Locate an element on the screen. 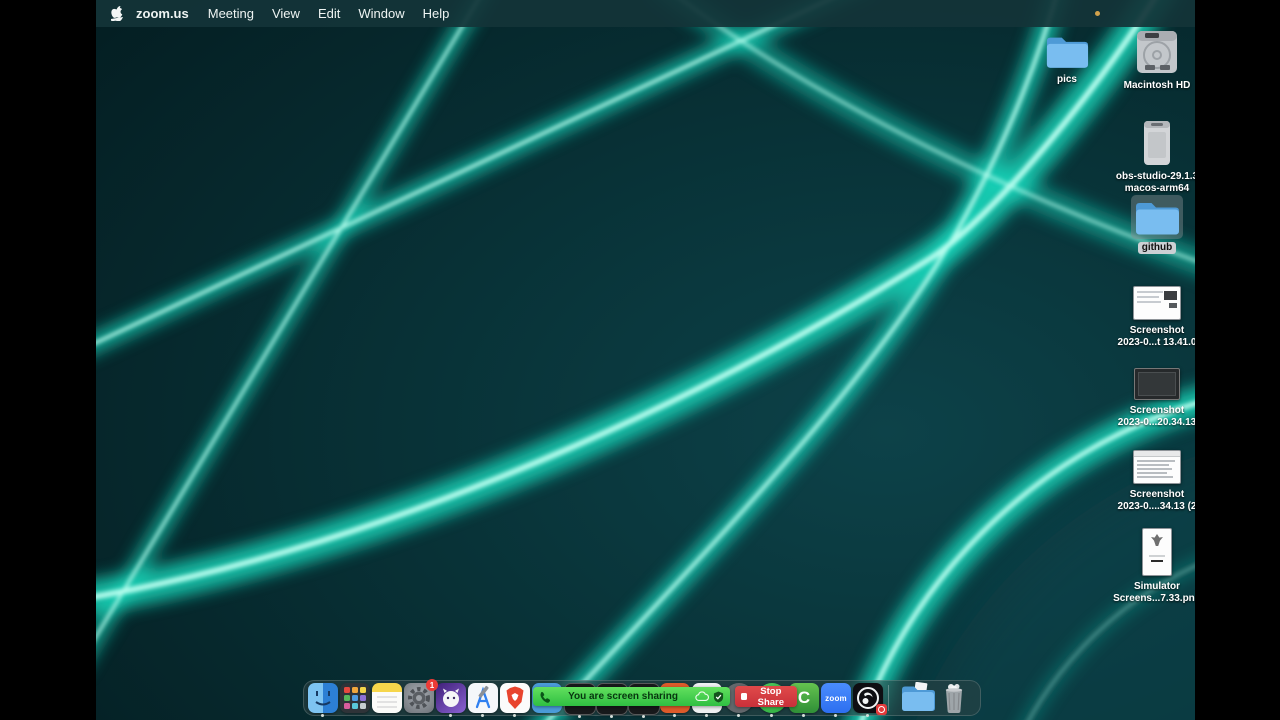  dock-item-xcode is located at coordinates (483, 700).